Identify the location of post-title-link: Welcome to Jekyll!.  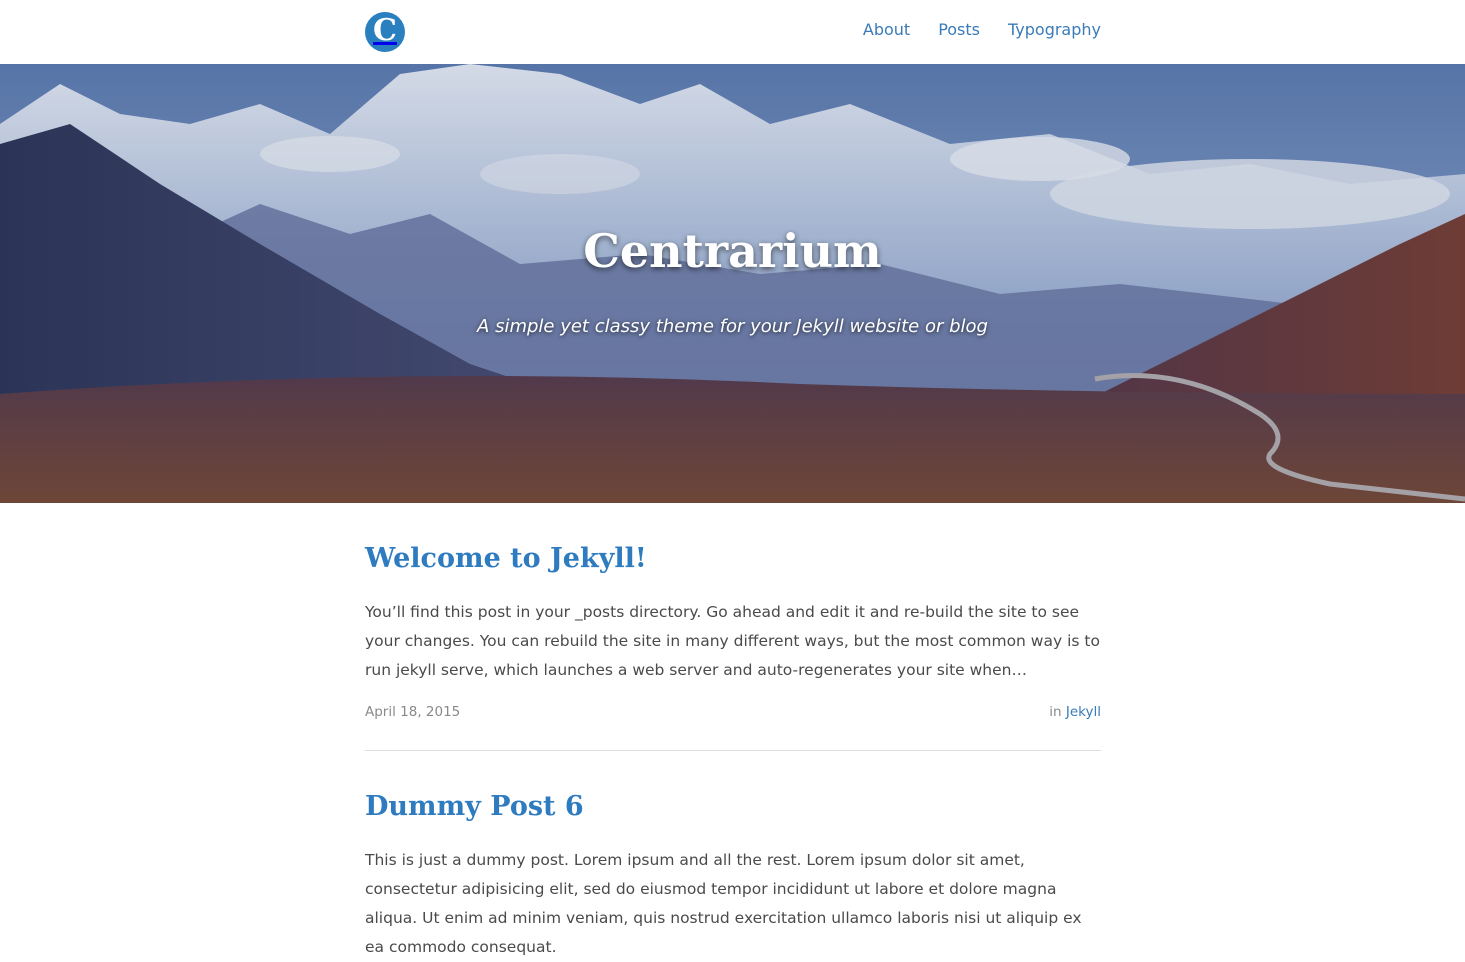
(733, 558).